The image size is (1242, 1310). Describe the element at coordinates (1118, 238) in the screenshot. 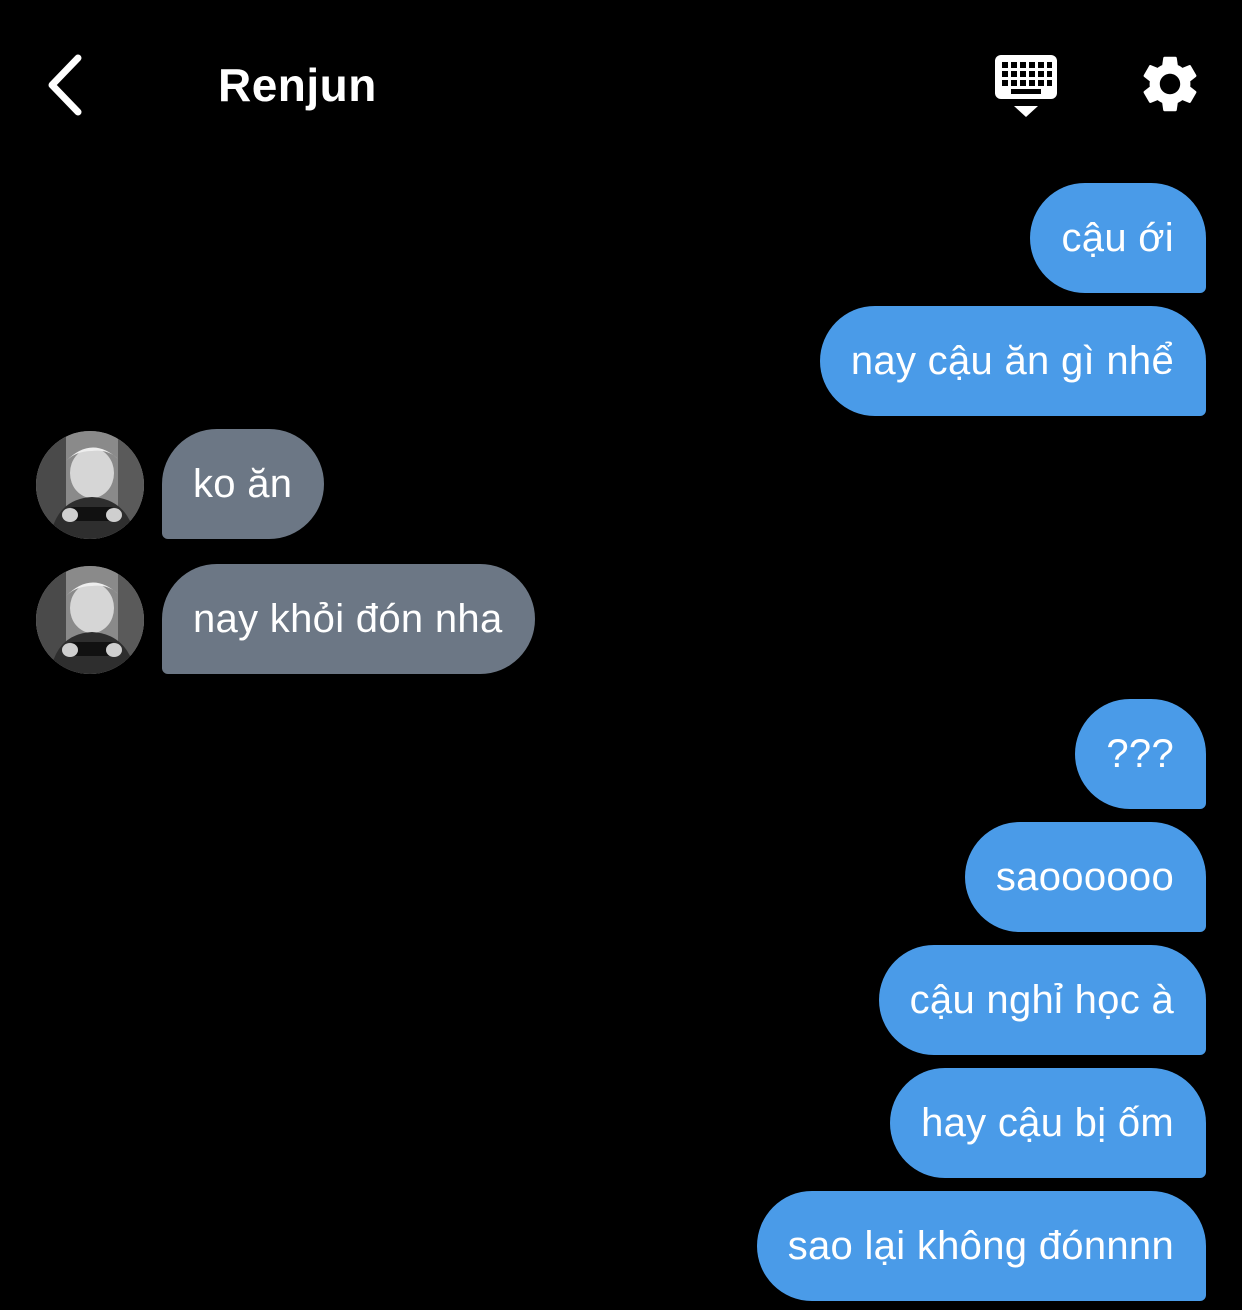

I see `message-bubble-outgoing: cậu ới` at that location.